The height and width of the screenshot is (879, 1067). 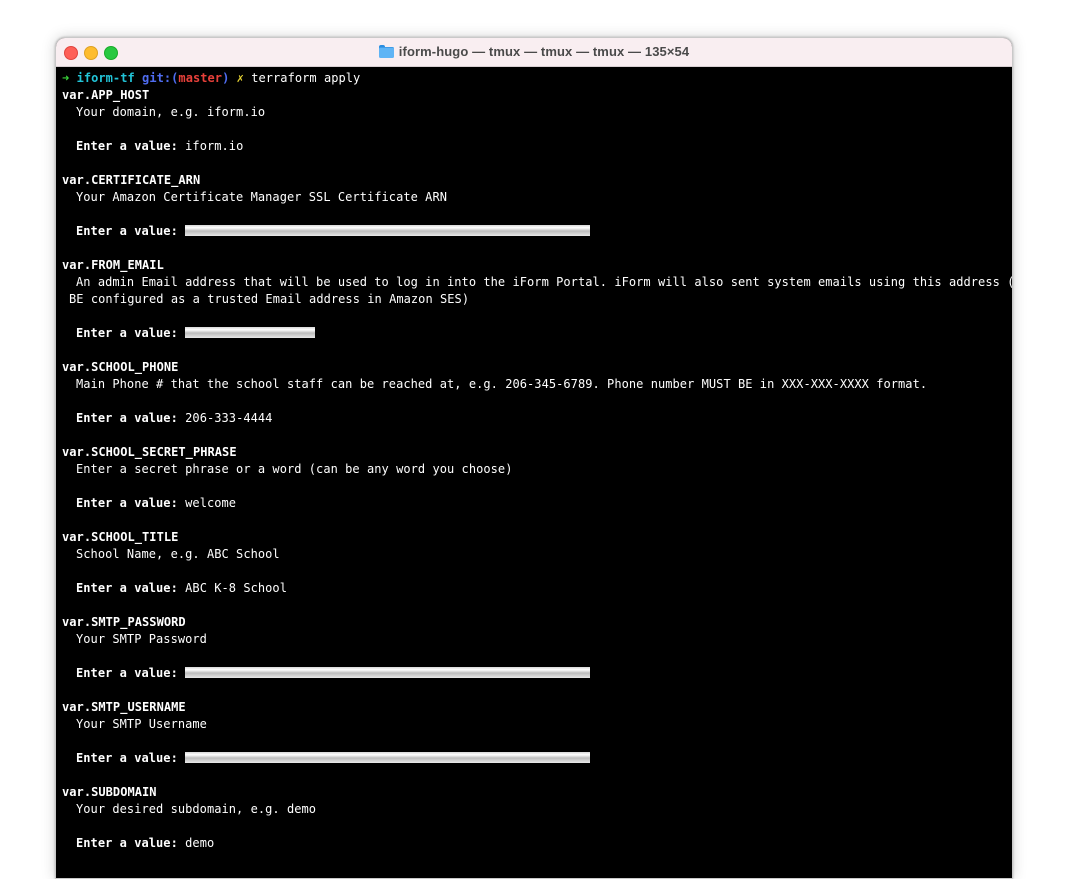 I want to click on variable-description: Your SMTP Username, so click(x=141, y=724).